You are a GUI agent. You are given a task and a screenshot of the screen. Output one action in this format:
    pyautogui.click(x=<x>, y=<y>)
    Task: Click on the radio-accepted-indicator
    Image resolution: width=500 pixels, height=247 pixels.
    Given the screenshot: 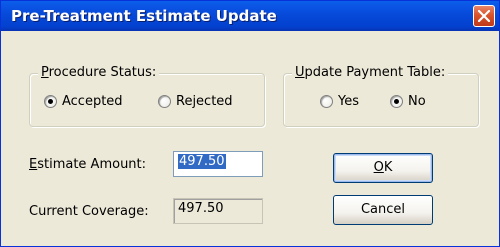 What is the action you would take?
    pyautogui.click(x=50, y=101)
    